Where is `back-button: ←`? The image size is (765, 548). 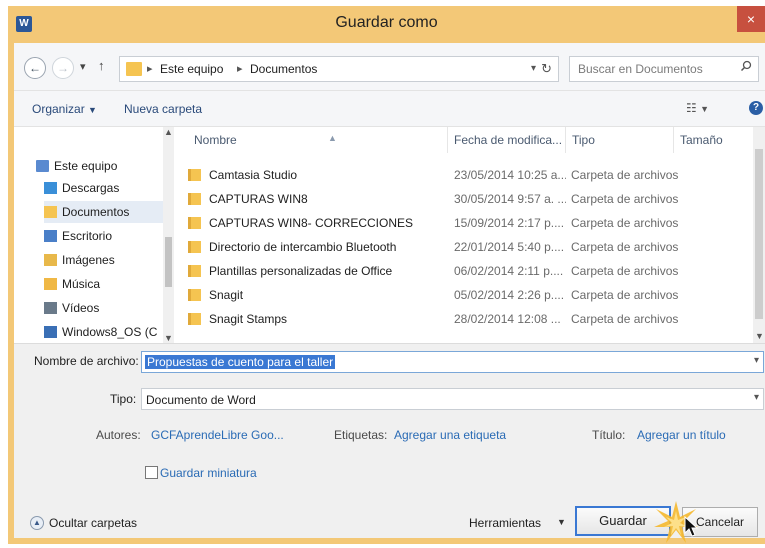
back-button: ← is located at coordinates (35, 68).